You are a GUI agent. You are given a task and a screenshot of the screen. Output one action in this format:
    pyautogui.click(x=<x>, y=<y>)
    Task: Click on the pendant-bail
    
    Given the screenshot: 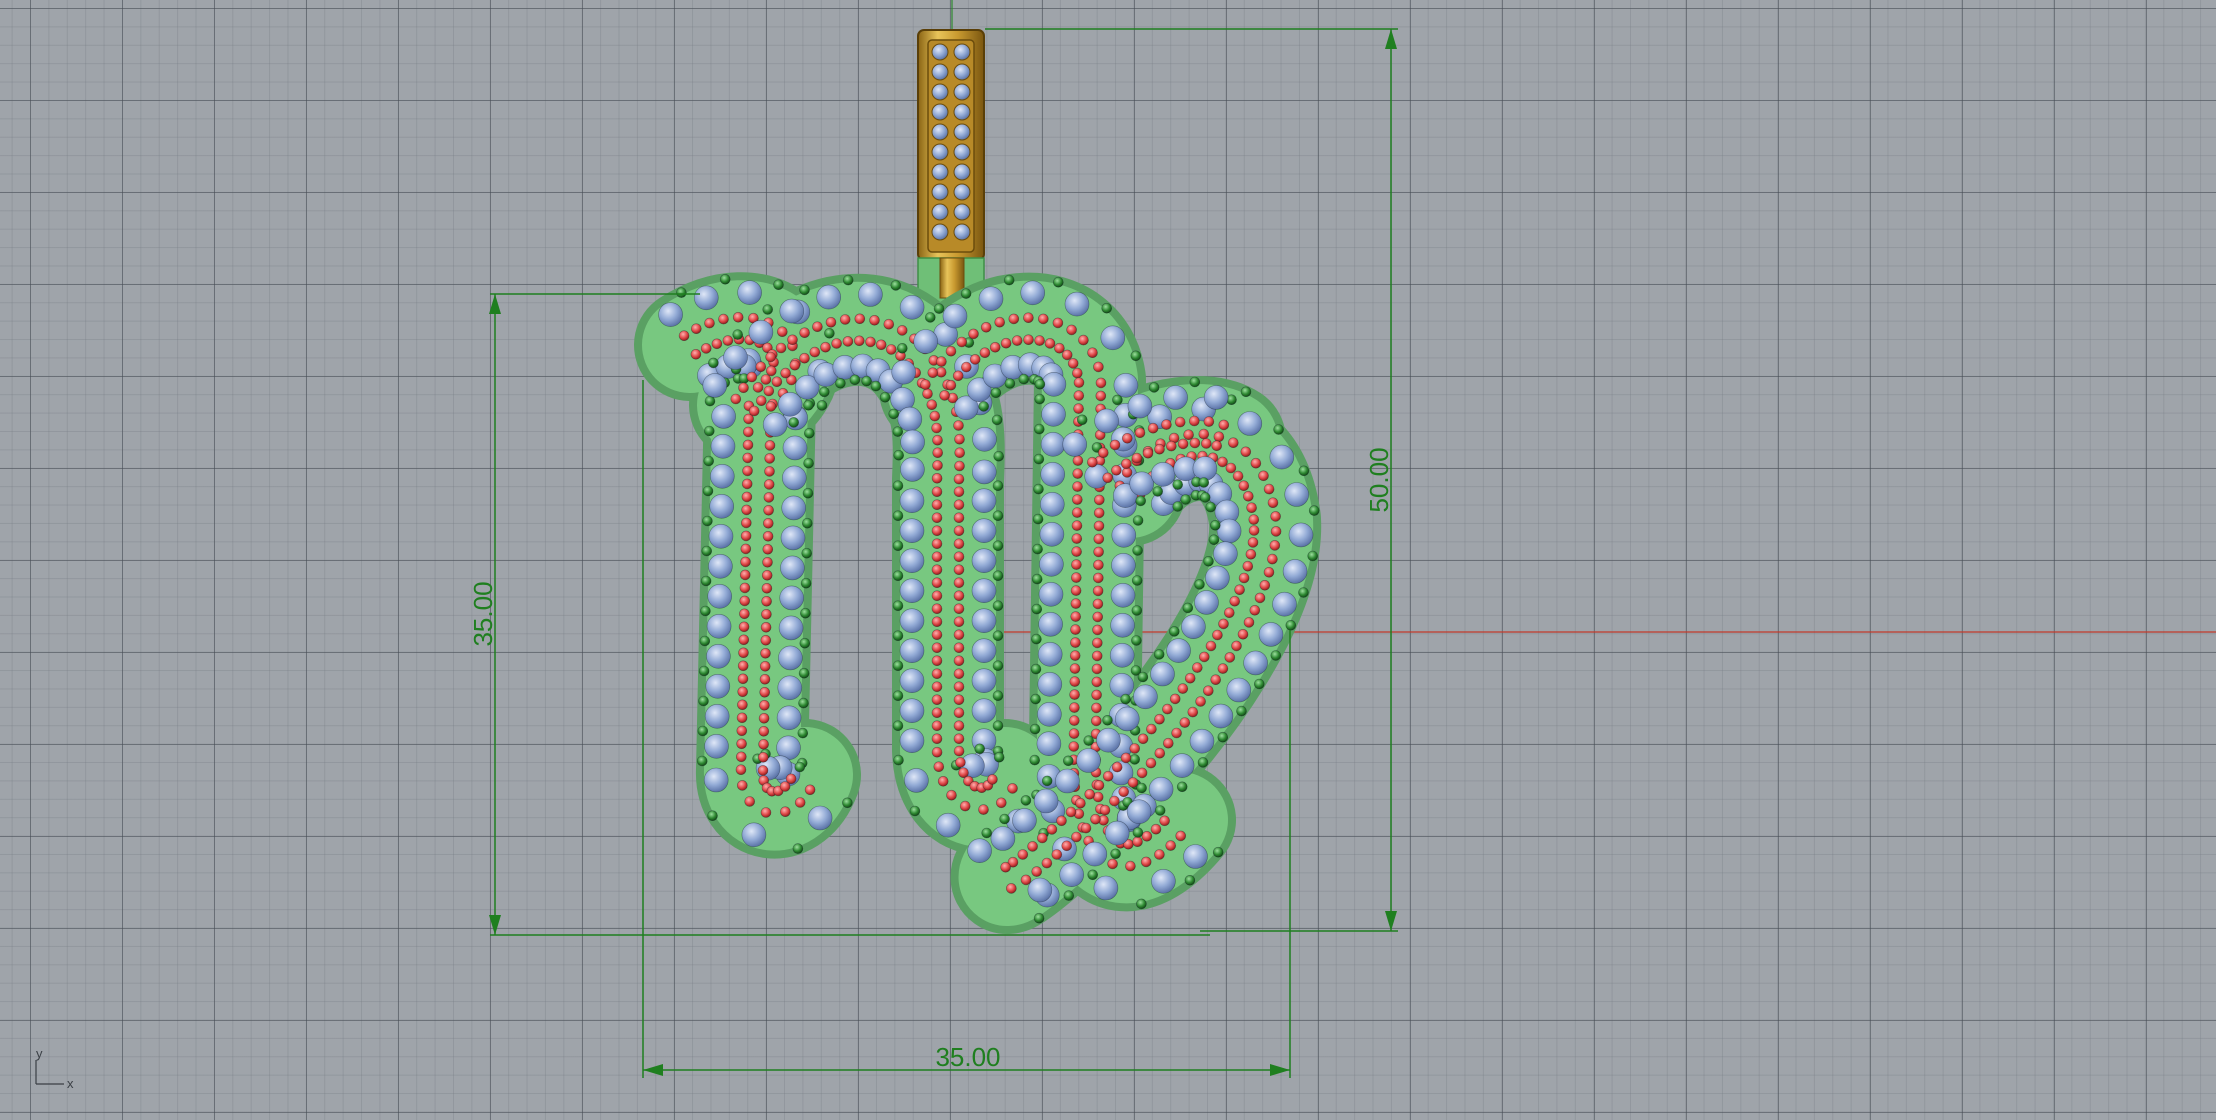 What is the action you would take?
    pyautogui.click(x=951, y=174)
    